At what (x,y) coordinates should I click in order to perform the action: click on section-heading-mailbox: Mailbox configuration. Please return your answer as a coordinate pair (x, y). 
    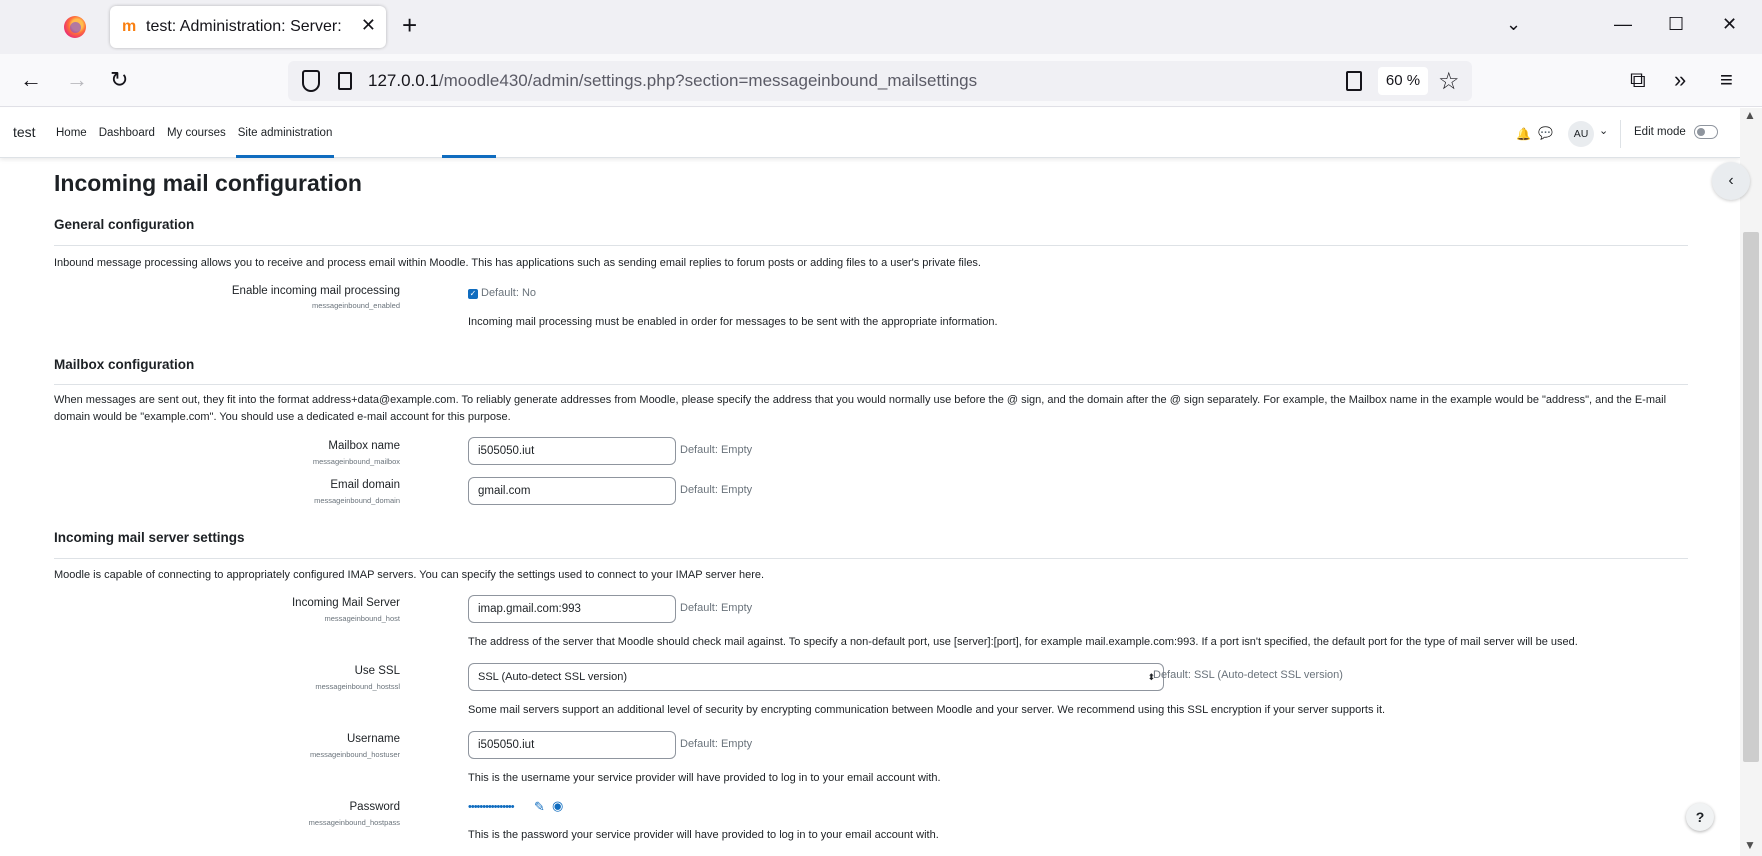
    Looking at the image, I should click on (124, 364).